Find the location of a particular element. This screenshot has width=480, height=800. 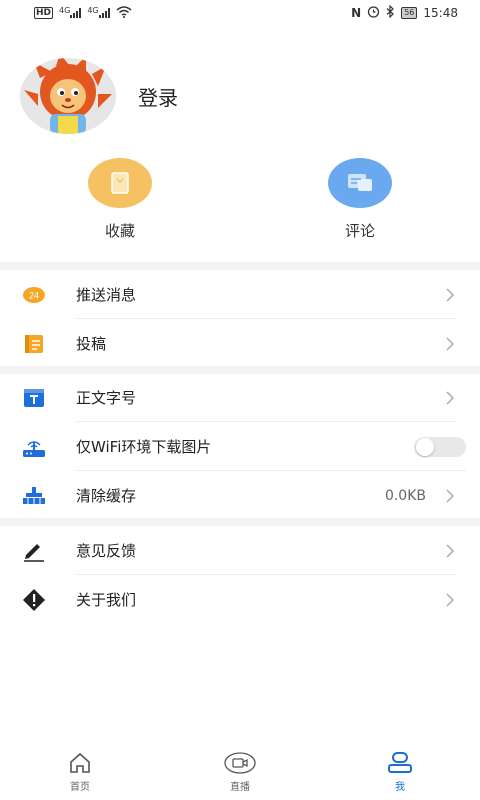

status-right: N 56 15:48 is located at coordinates (404, 12).